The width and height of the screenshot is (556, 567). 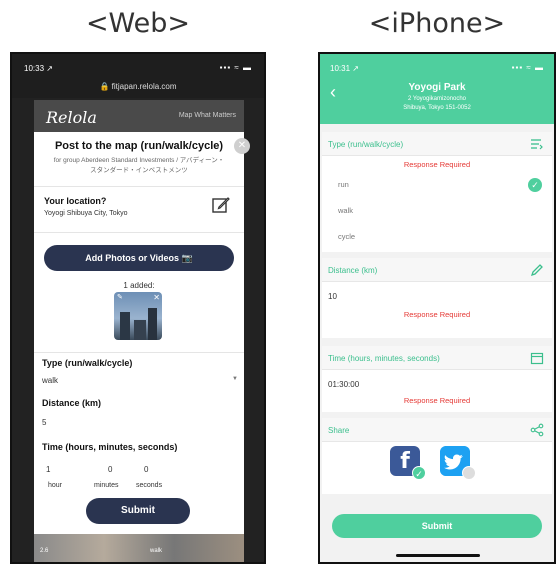 I want to click on web-browser-bar: 10:33 ↗ ▪▪▪ ≈ ▬ 🔒 fitjapan.relola.com, so click(x=138, y=76).